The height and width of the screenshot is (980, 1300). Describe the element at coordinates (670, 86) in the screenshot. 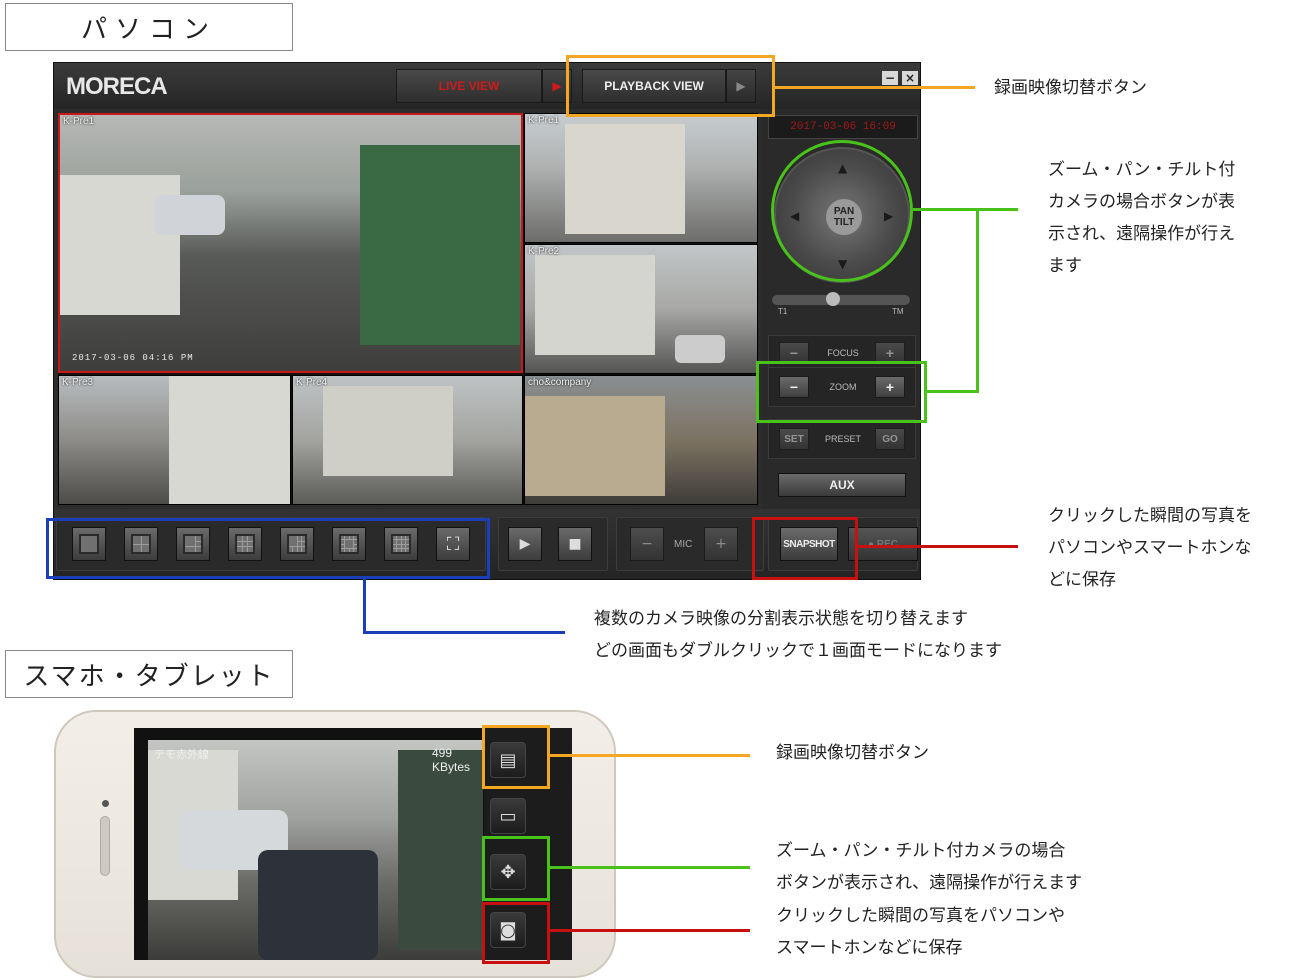

I see `highlight-playback` at that location.